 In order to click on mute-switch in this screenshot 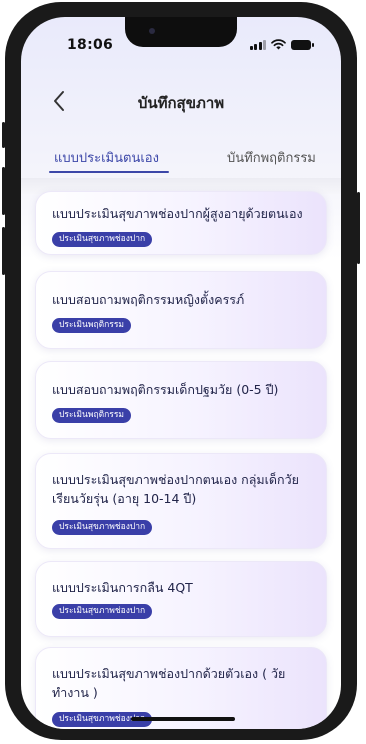, I will do `click(3, 135)`.